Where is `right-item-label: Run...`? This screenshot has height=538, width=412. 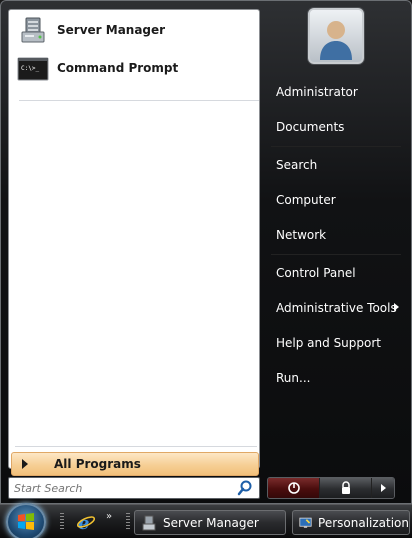 right-item-label: Run... is located at coordinates (293, 378).